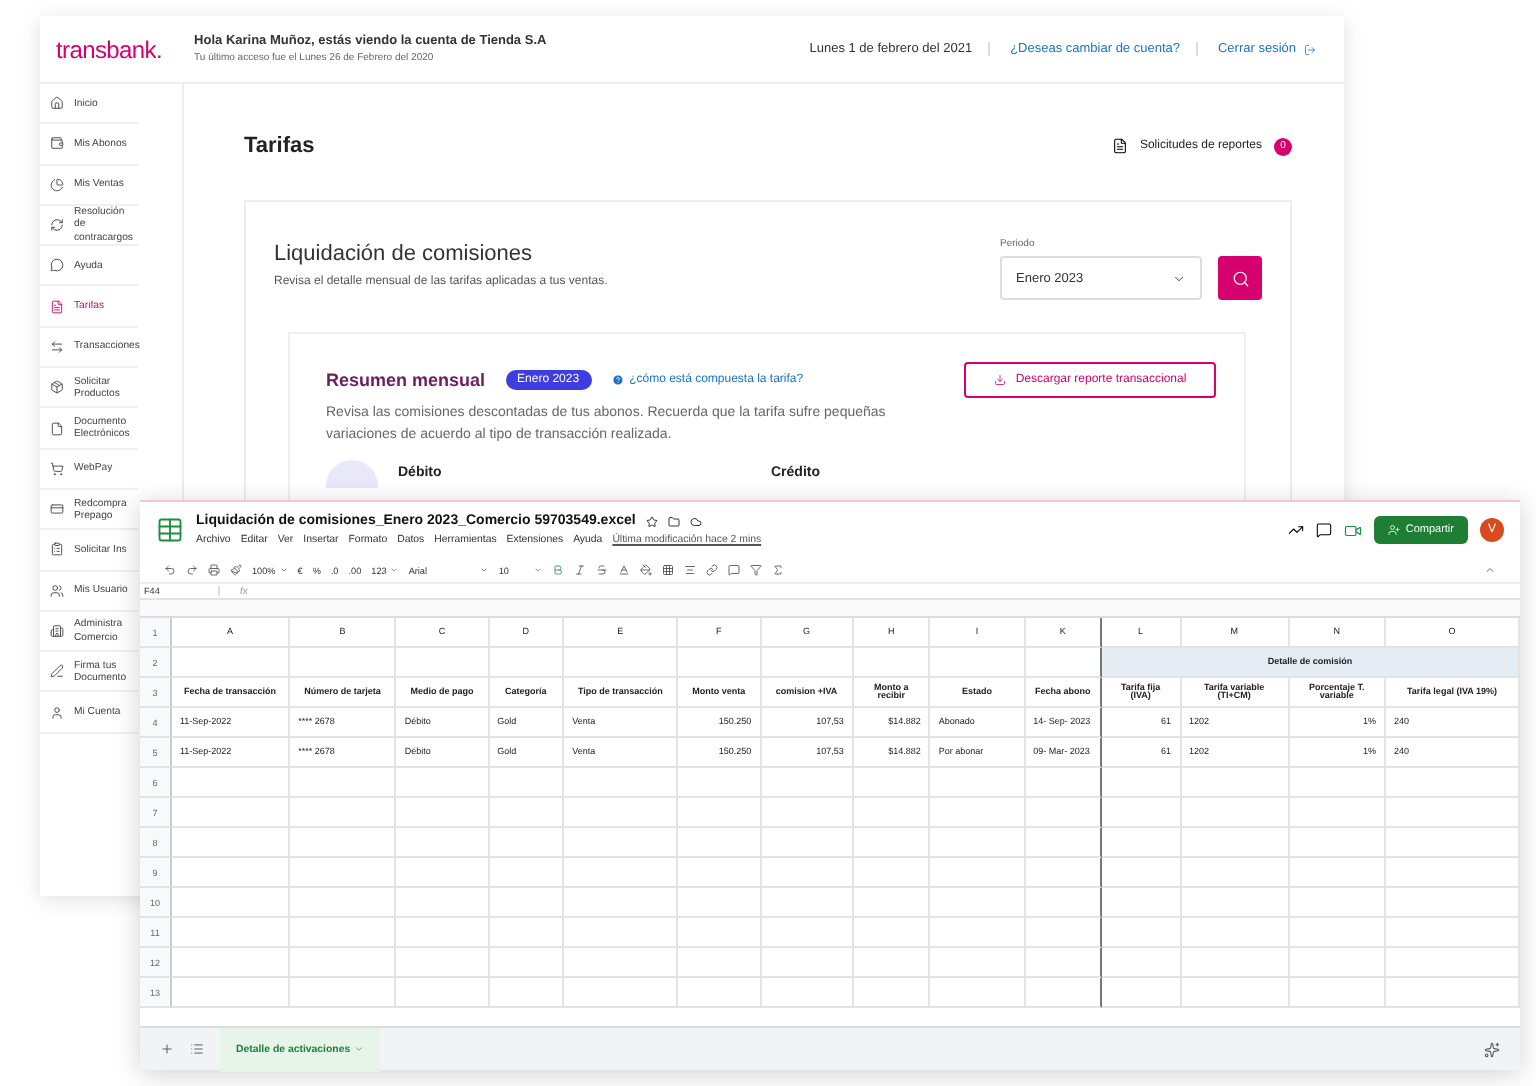  I want to click on document-icon, so click(1119, 146).